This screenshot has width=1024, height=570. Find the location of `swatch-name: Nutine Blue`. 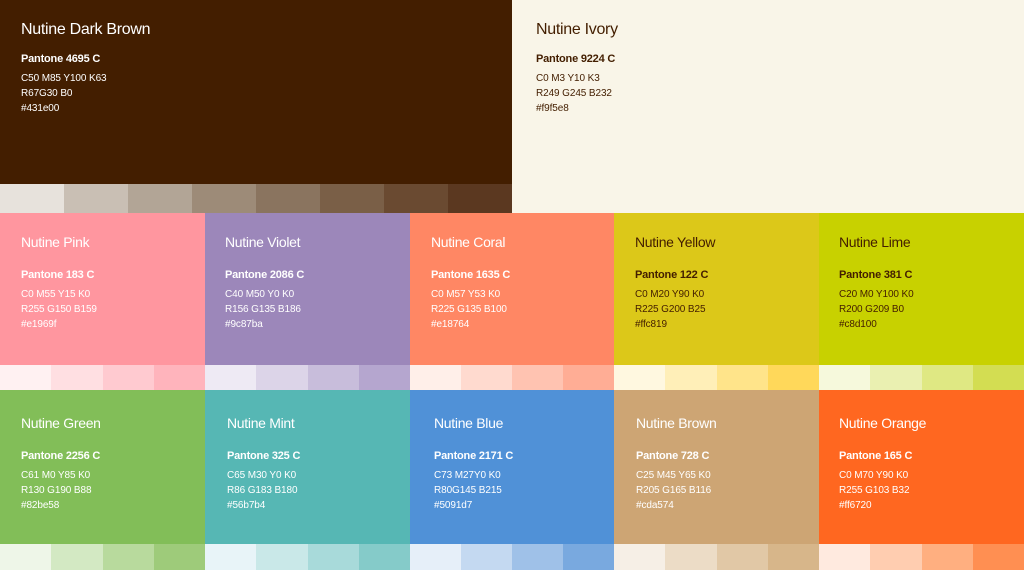

swatch-name: Nutine Blue is located at coordinates (469, 423).